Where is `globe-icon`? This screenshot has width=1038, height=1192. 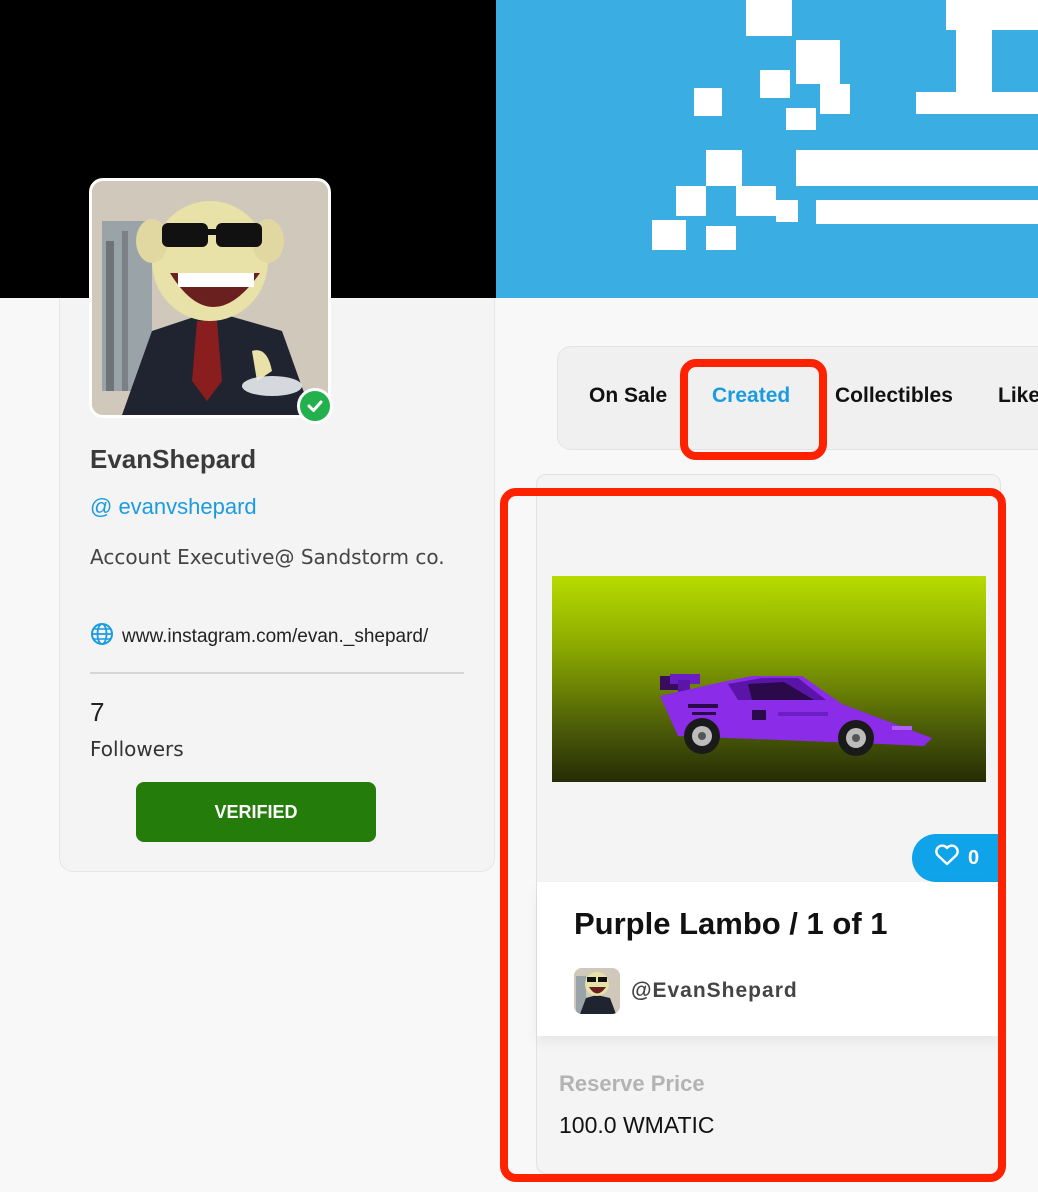 globe-icon is located at coordinates (102, 636).